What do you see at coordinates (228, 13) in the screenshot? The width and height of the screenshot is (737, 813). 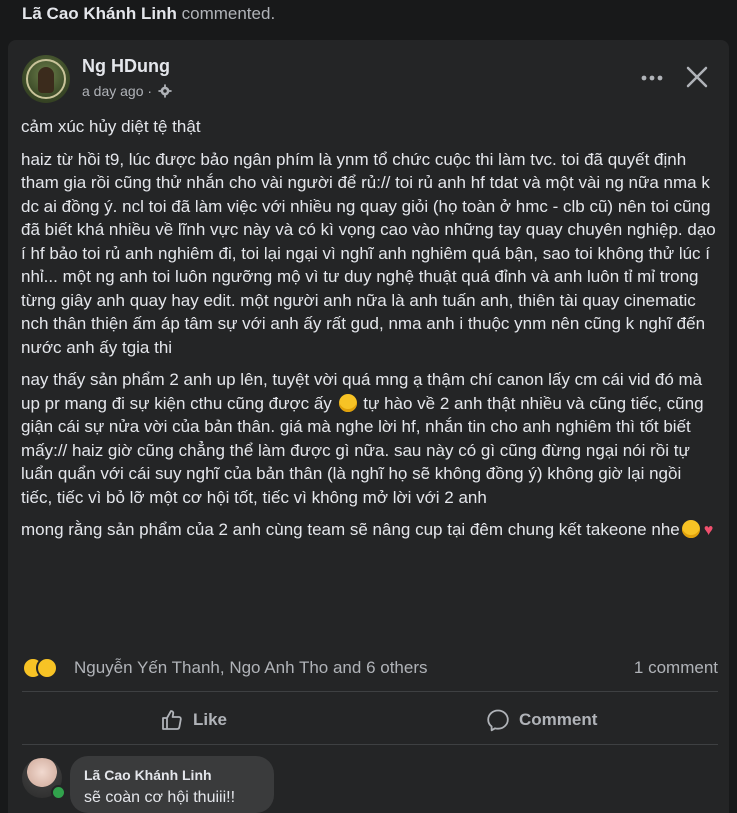 I see `notification-action: commented.` at bounding box center [228, 13].